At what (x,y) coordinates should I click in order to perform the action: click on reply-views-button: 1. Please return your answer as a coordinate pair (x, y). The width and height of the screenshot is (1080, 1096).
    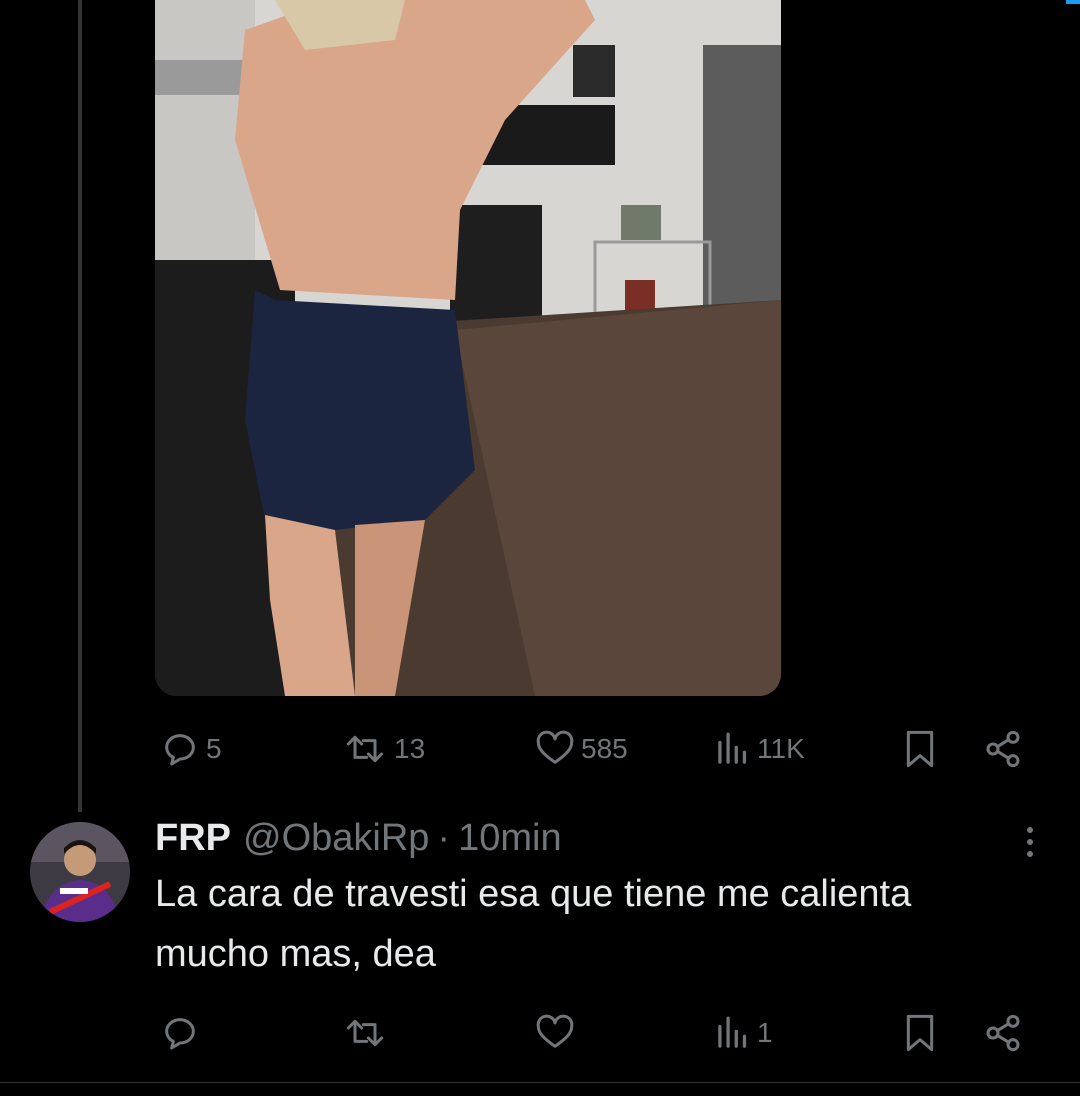
    Looking at the image, I should click on (744, 1033).